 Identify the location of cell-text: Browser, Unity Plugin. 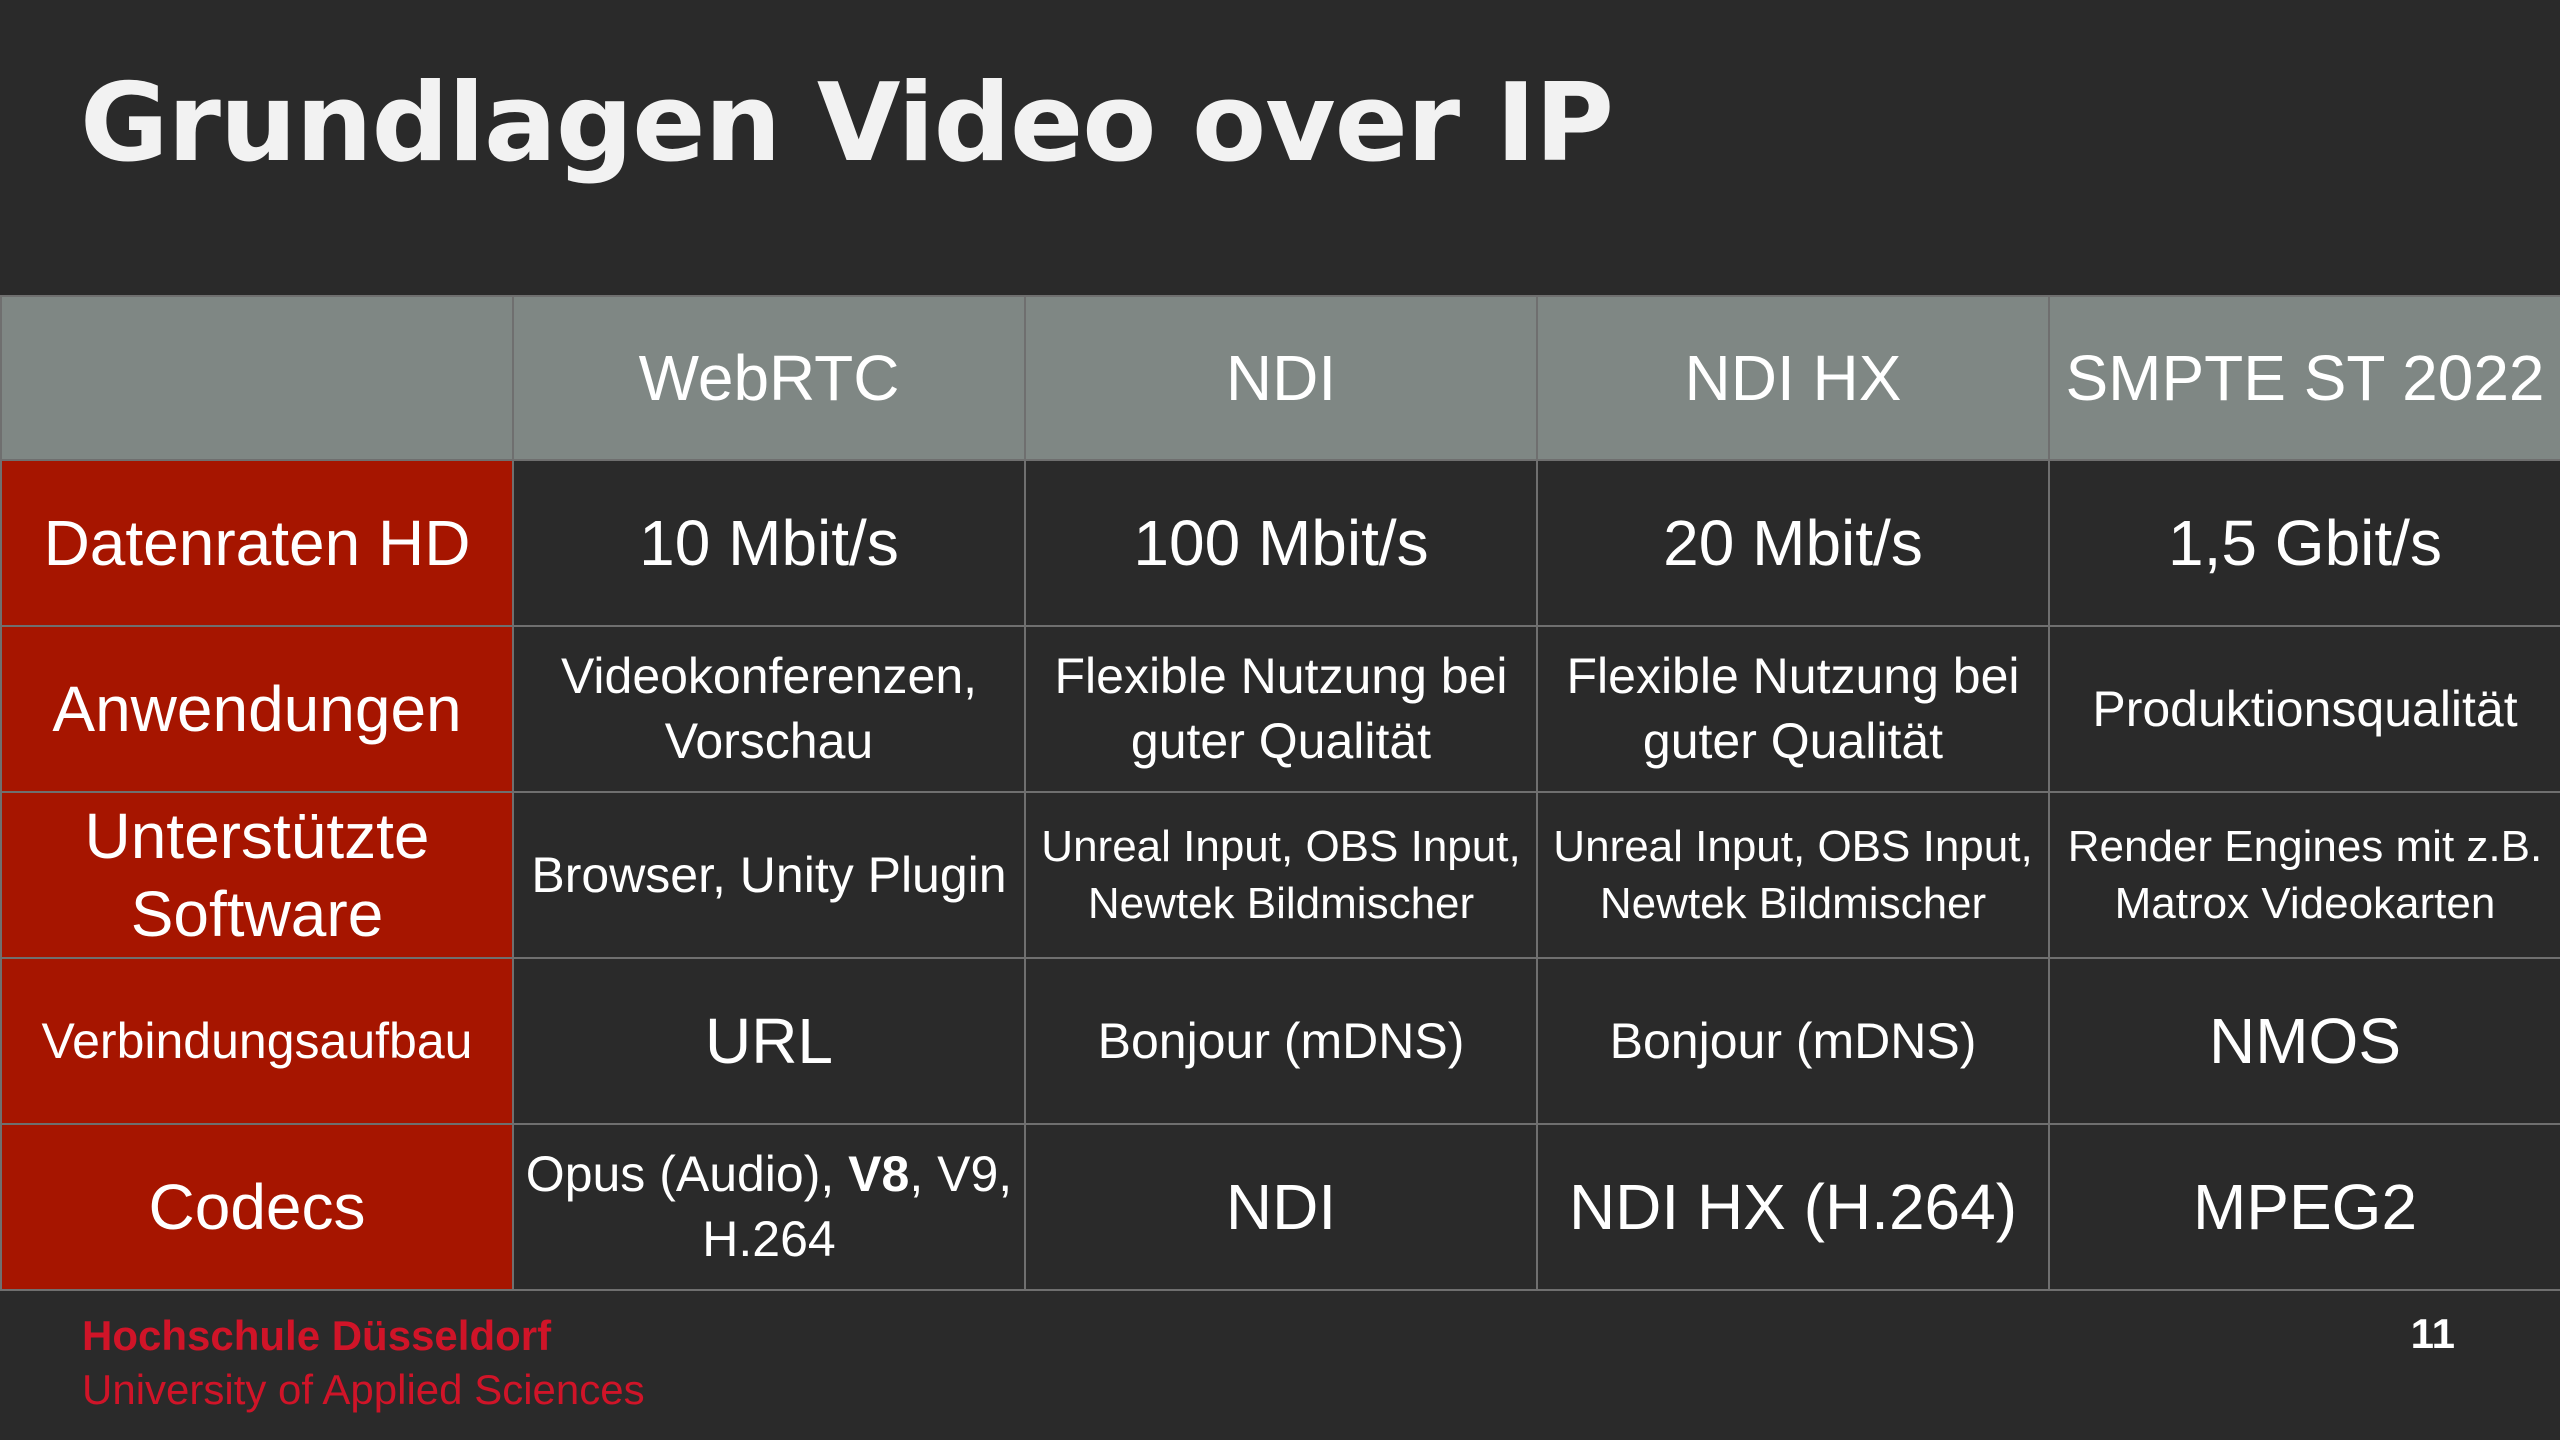
(769, 874).